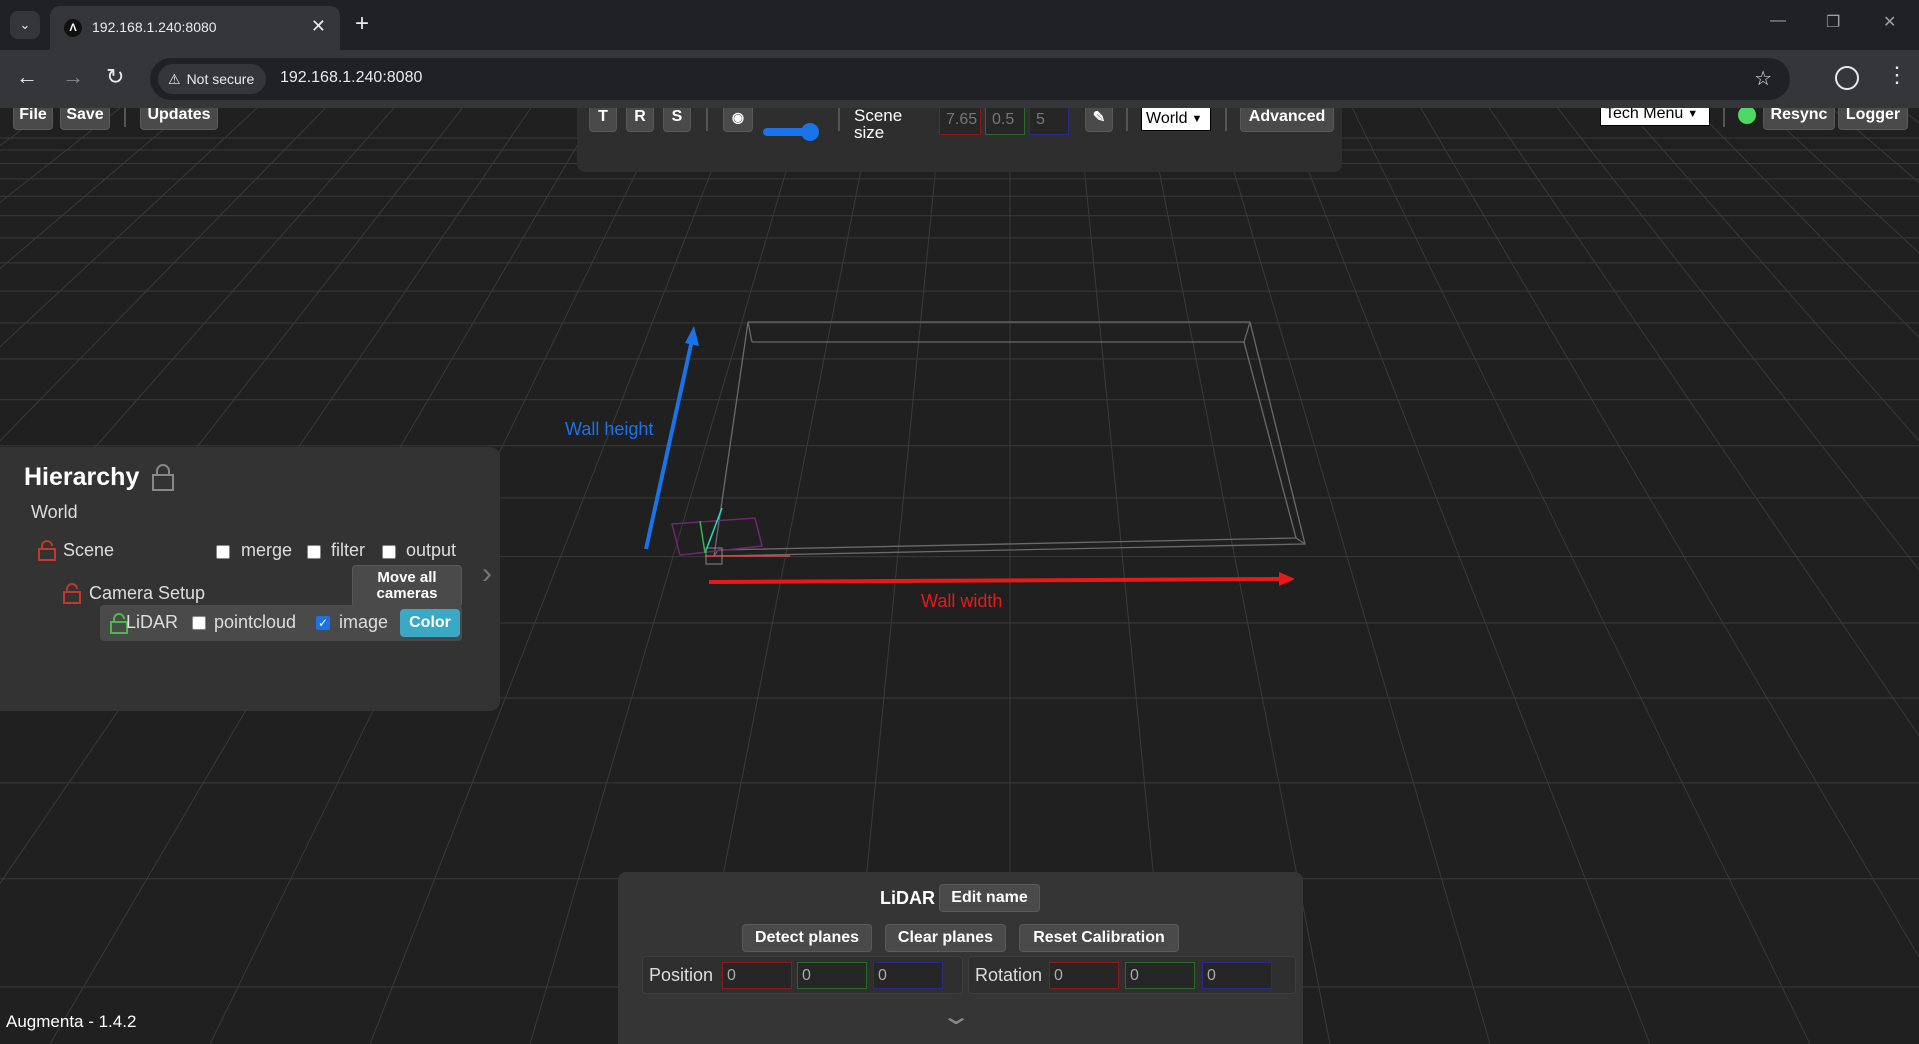  I want to click on panel-title: LiDAR, so click(907, 898).